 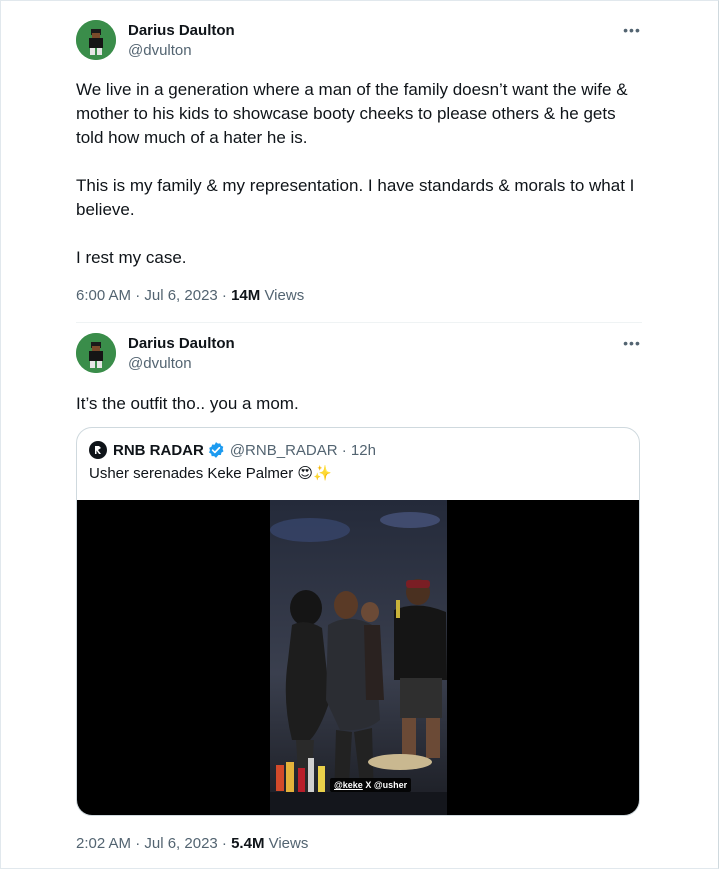 I want to click on video-tag-keke: @keke, so click(x=348, y=785).